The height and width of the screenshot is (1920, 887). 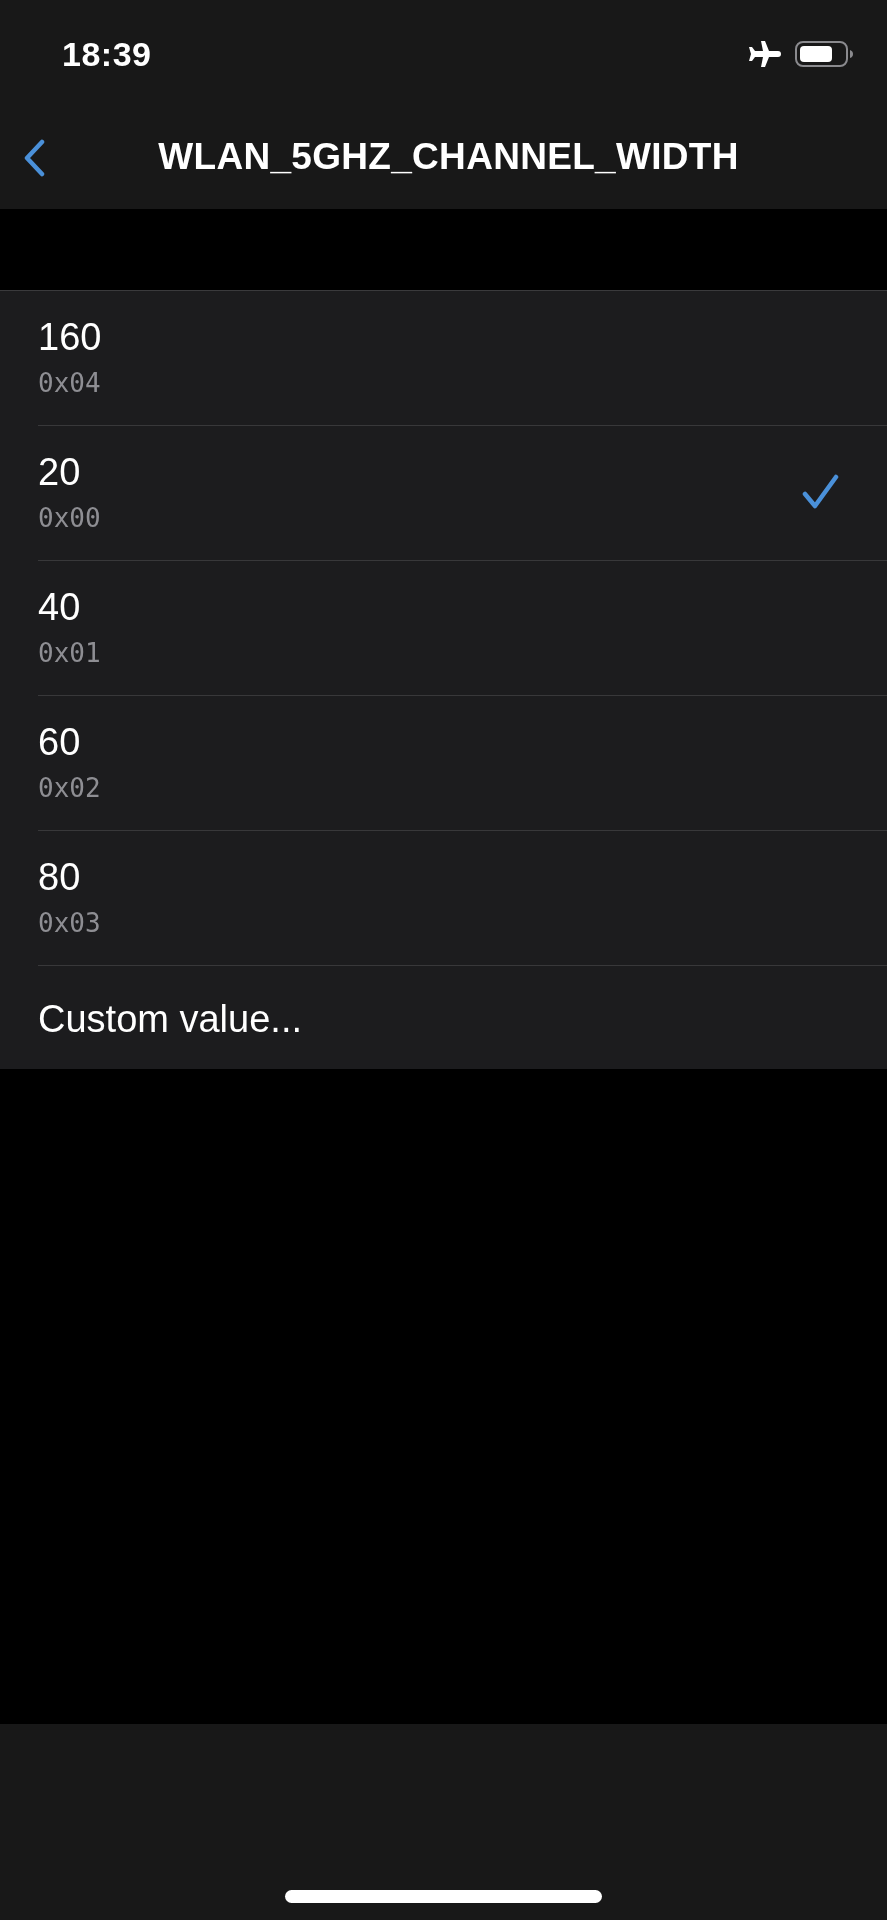 I want to click on battery-icon, so click(x=824, y=53).